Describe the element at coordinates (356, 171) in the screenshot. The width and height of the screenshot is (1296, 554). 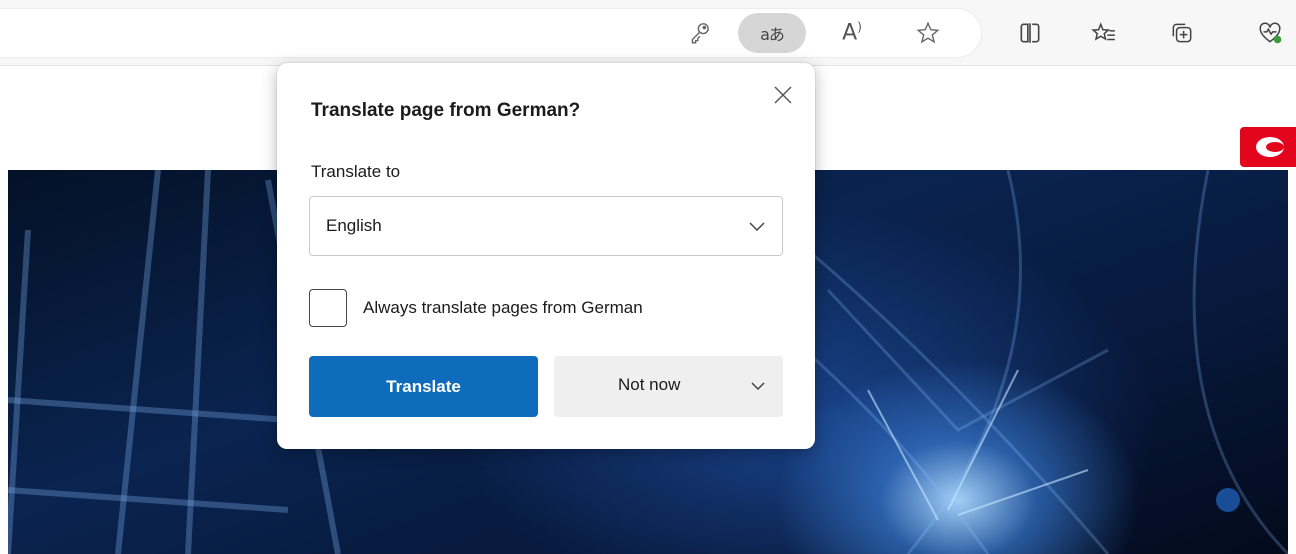
I see `translate-to-label: Translate to` at that location.